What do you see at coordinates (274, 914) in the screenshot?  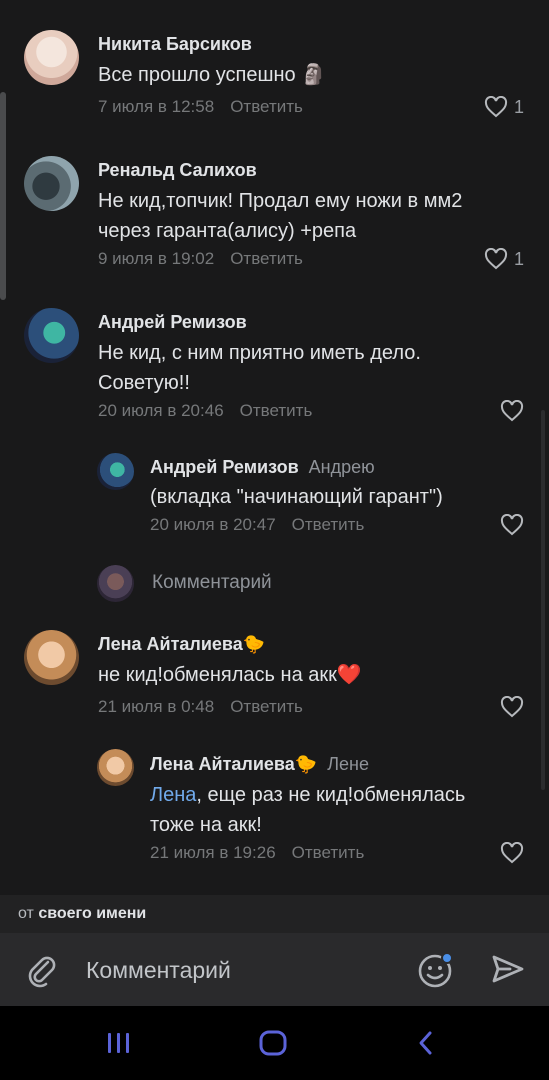 I see `posting-as-bar: от своего имени` at bounding box center [274, 914].